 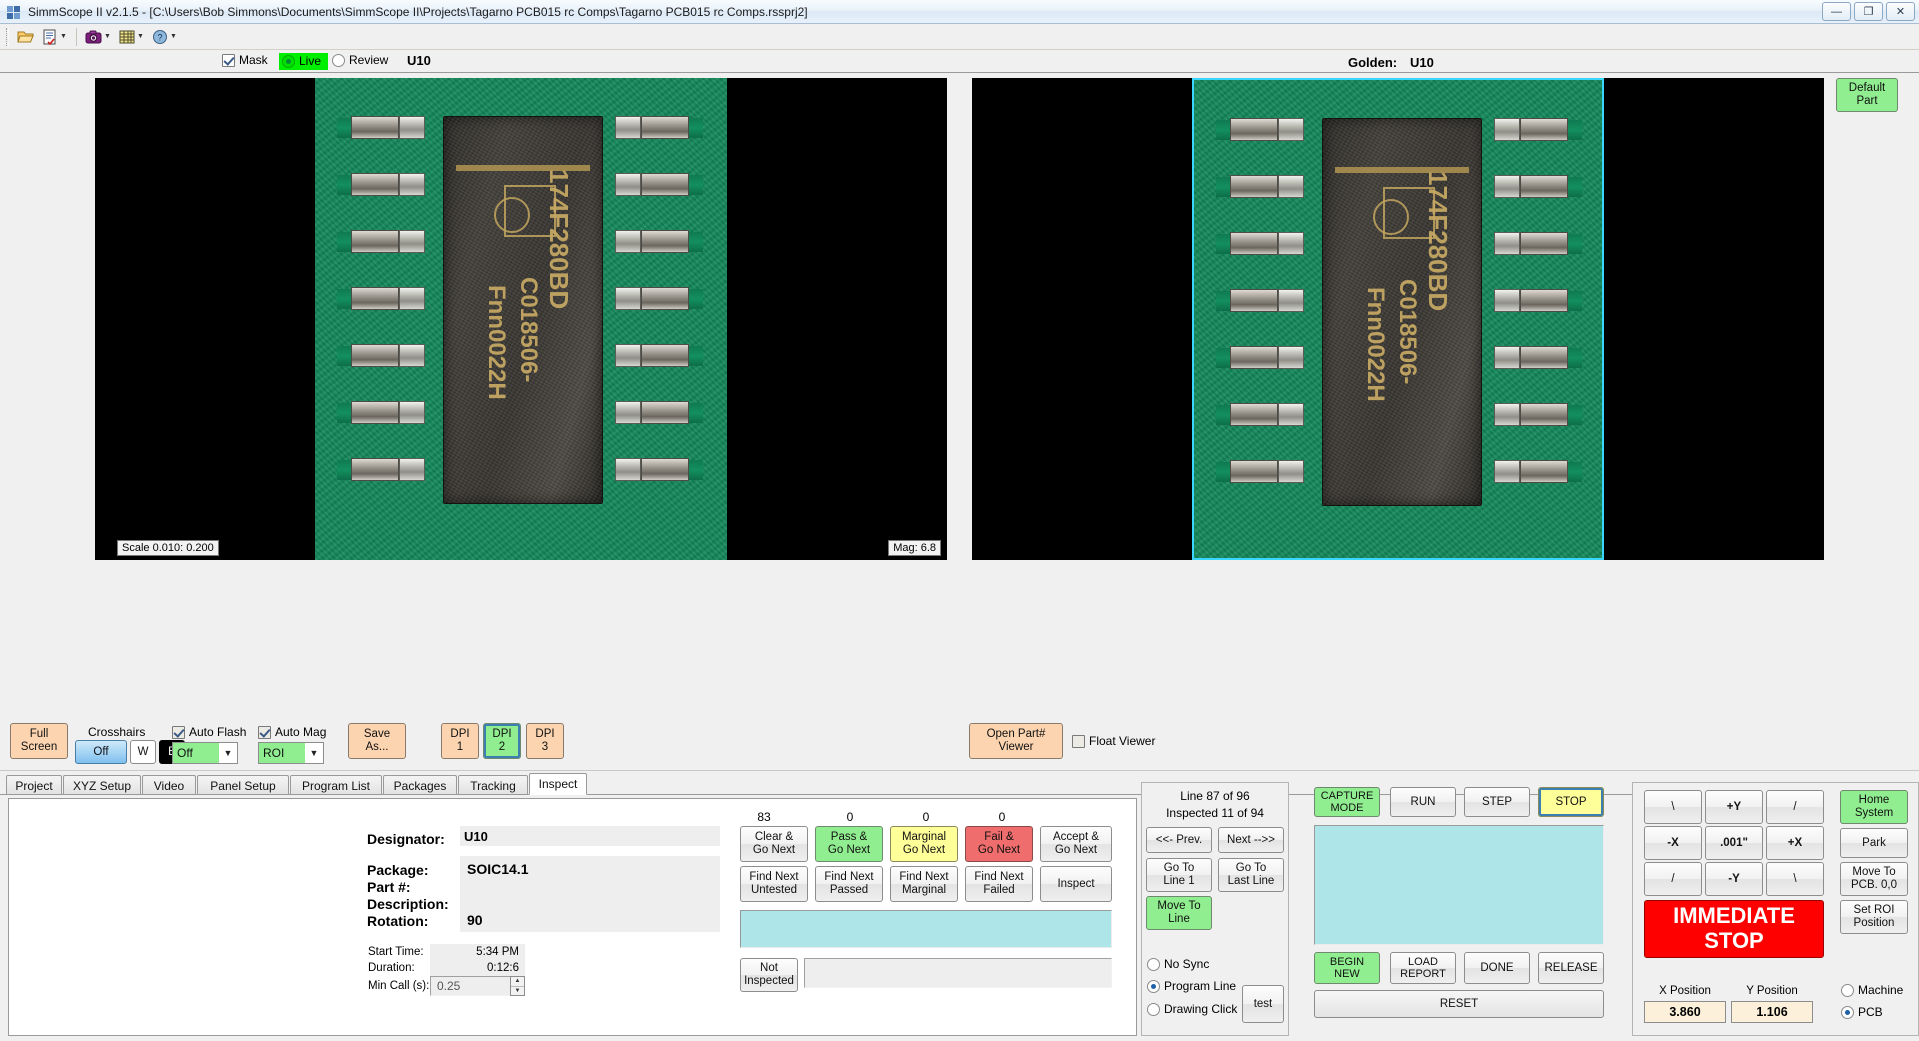 What do you see at coordinates (1872, 990) in the screenshot?
I see `machine-coord-radio: Machine` at bounding box center [1872, 990].